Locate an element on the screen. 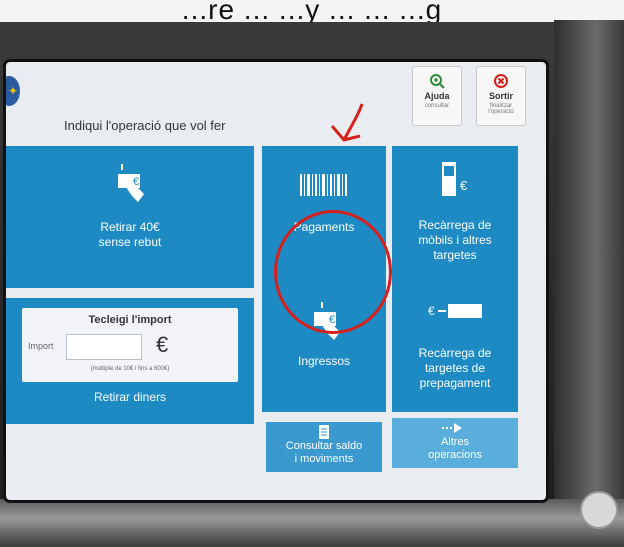 The width and height of the screenshot is (624, 547). help-button: Ajuda consultar is located at coordinates (437, 96).